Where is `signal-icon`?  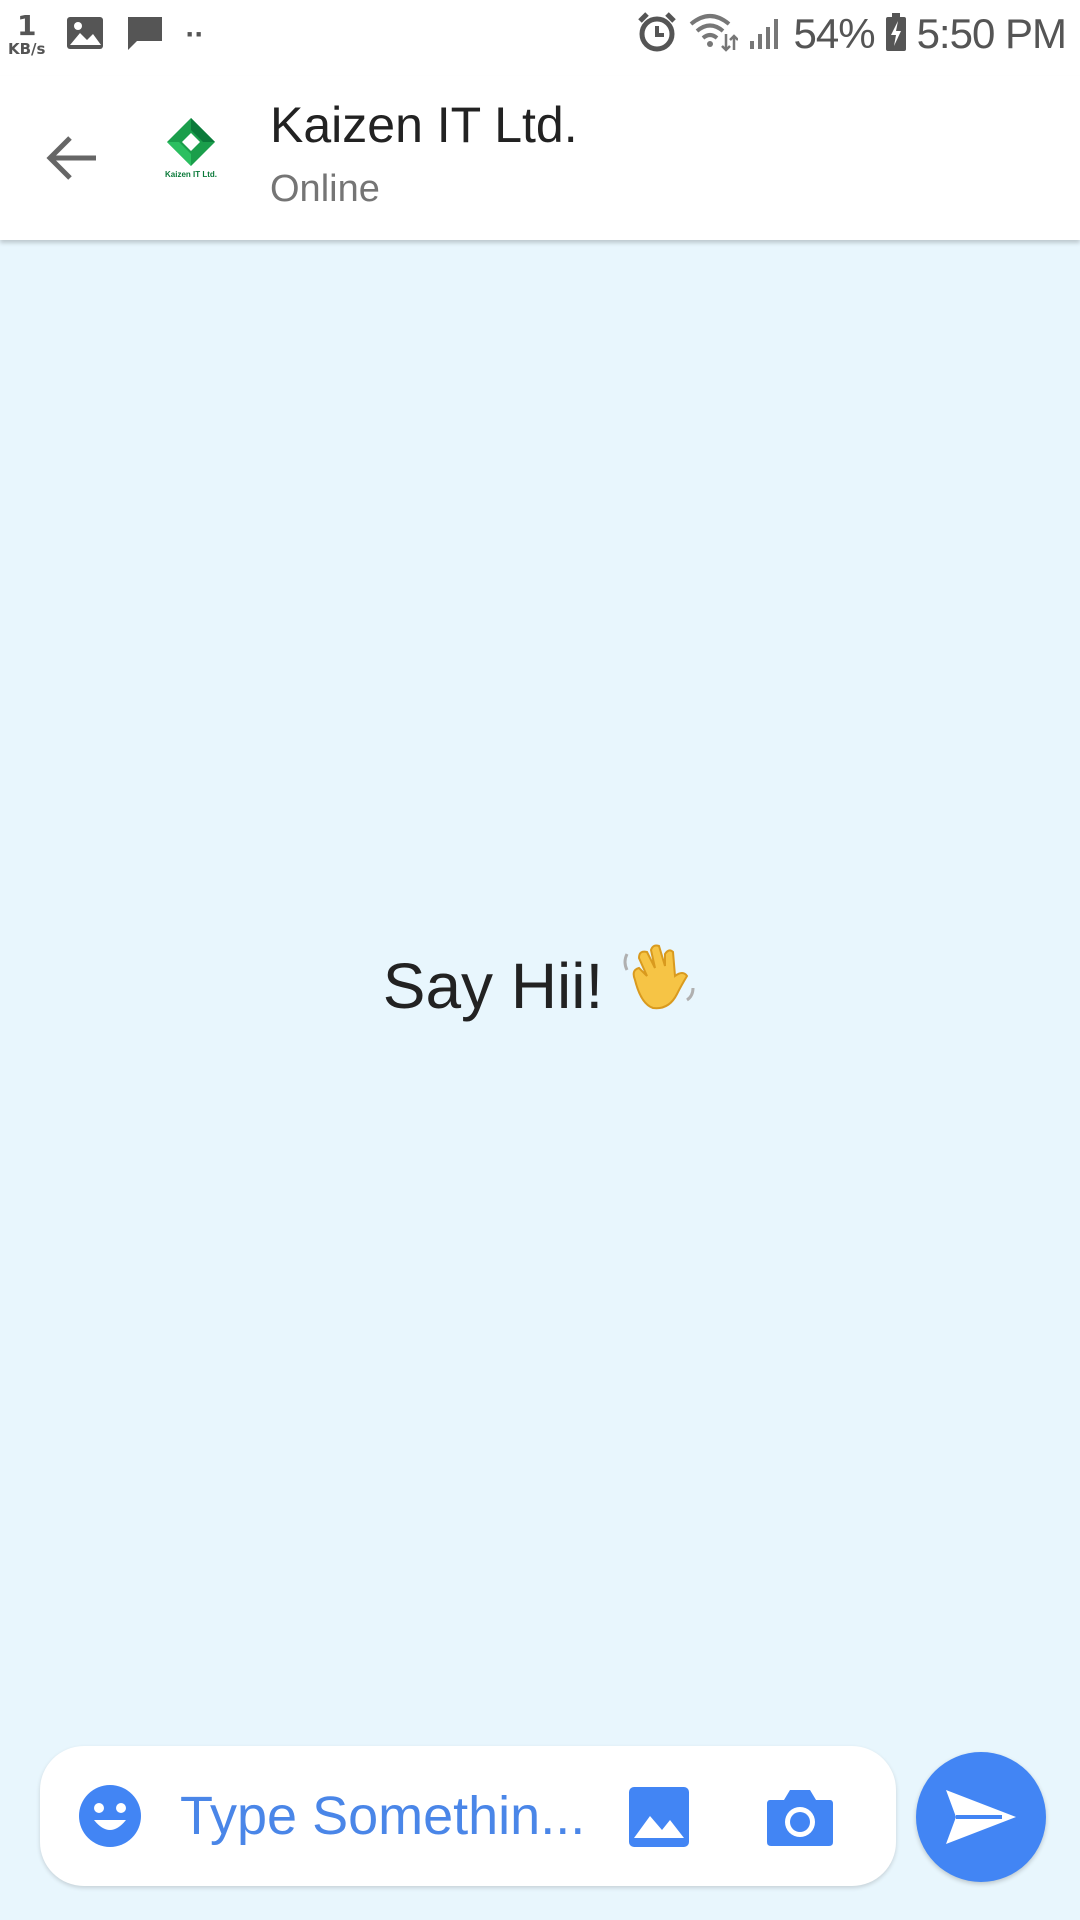
signal-icon is located at coordinates (766, 34).